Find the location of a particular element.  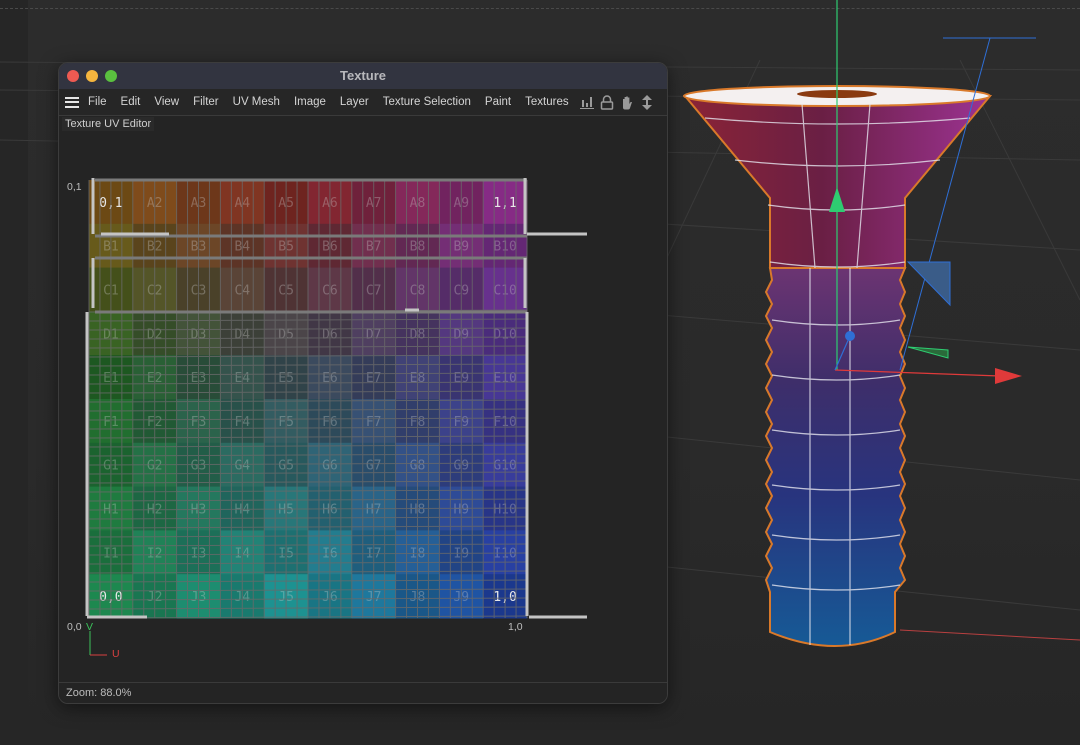

menu-layer: Layer is located at coordinates (354, 102).